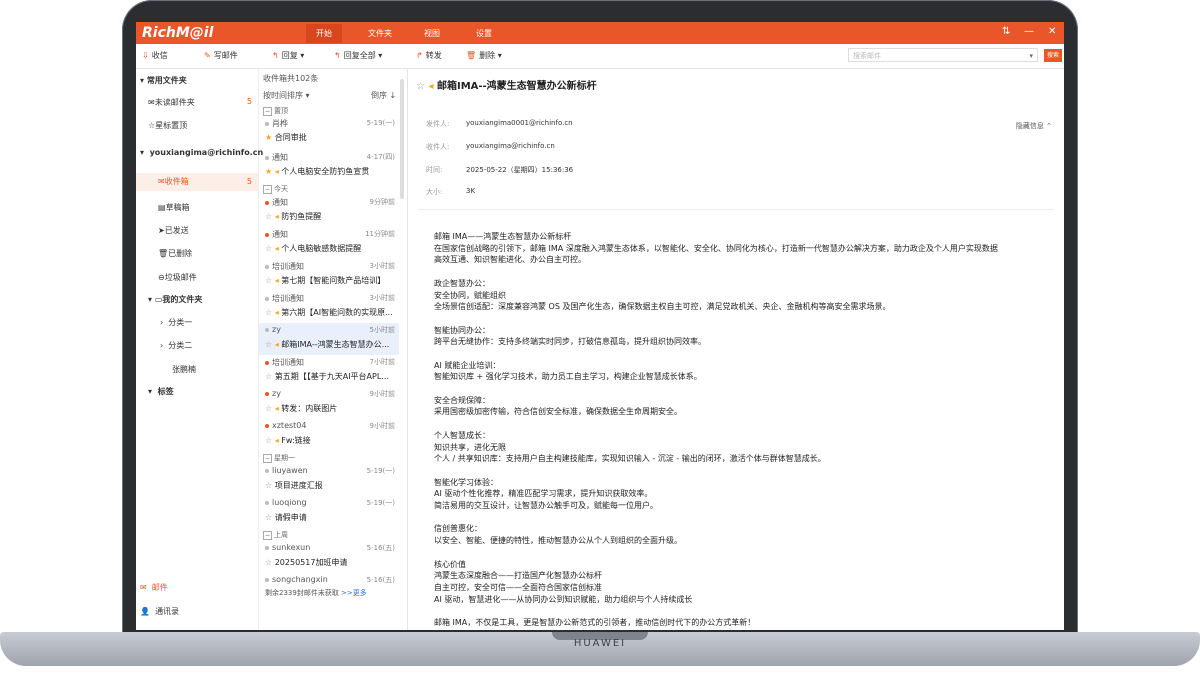  I want to click on compose-button: ✎ 写邮件, so click(221, 55).